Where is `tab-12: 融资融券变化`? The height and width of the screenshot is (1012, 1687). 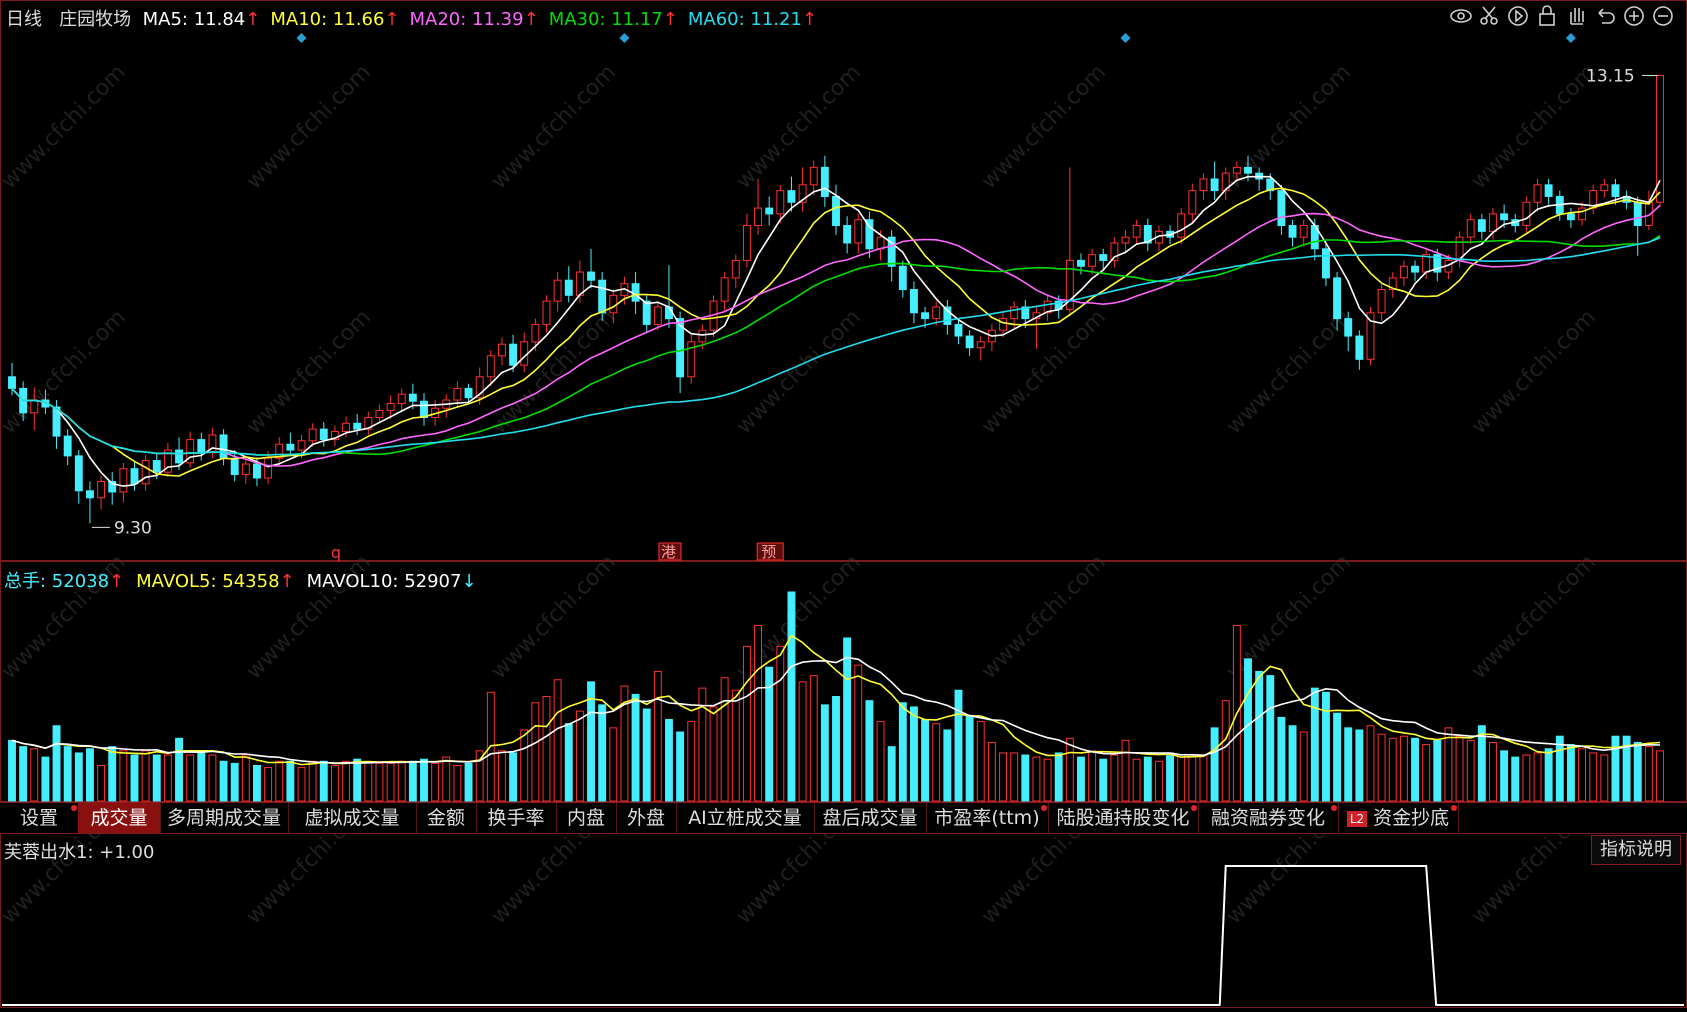
tab-12: 融资融券变化 is located at coordinates (1268, 818).